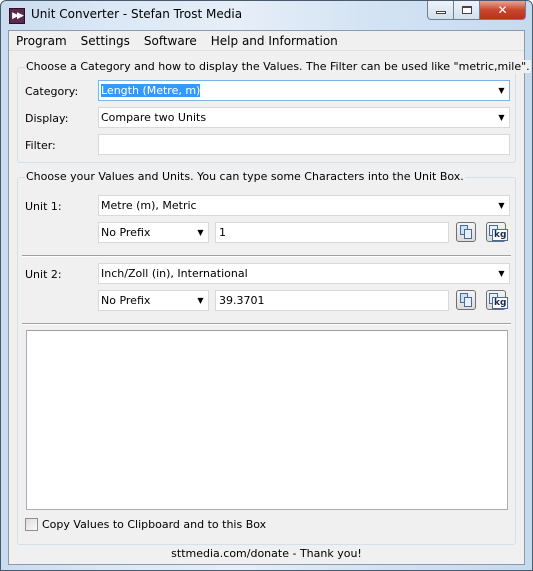 The height and width of the screenshot is (571, 533). I want to click on unit1-prefix-value: No Prefix, so click(126, 232).